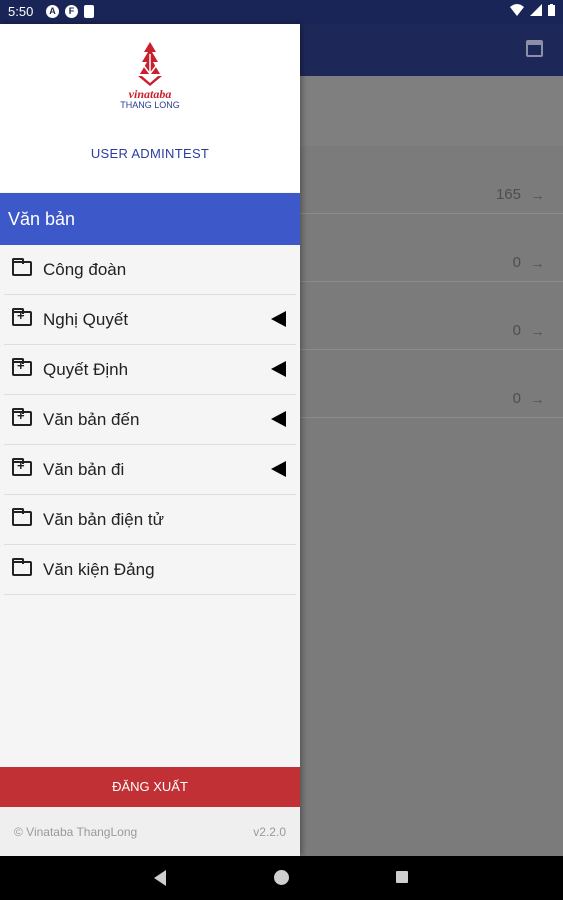 The width and height of the screenshot is (563, 900). What do you see at coordinates (269, 832) in the screenshot?
I see `version-text: v2.2.0` at bounding box center [269, 832].